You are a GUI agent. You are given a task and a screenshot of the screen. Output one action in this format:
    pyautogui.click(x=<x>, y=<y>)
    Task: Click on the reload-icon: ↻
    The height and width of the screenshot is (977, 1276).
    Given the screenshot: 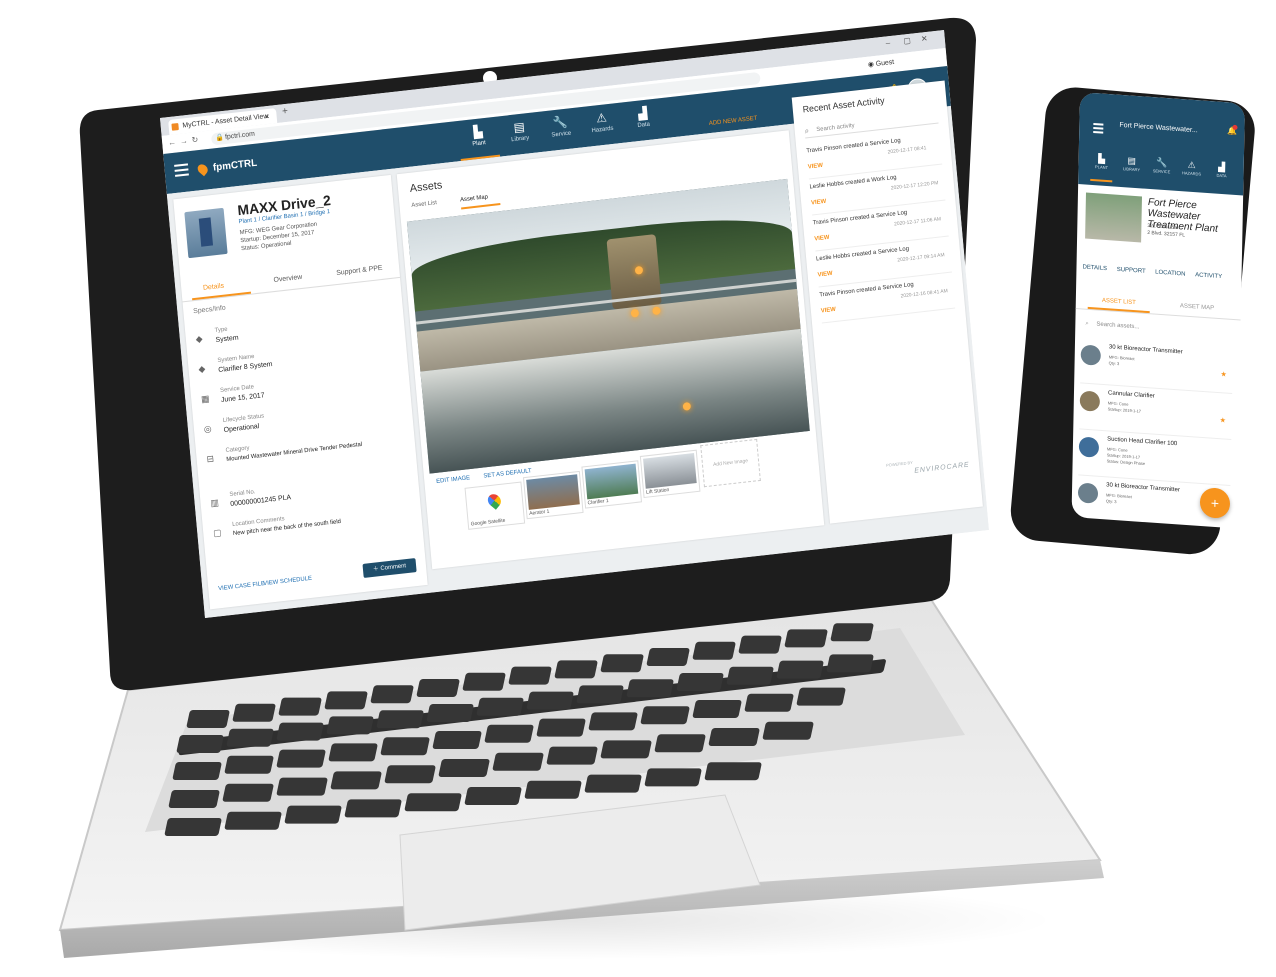 What is the action you would take?
    pyautogui.click(x=194, y=140)
    